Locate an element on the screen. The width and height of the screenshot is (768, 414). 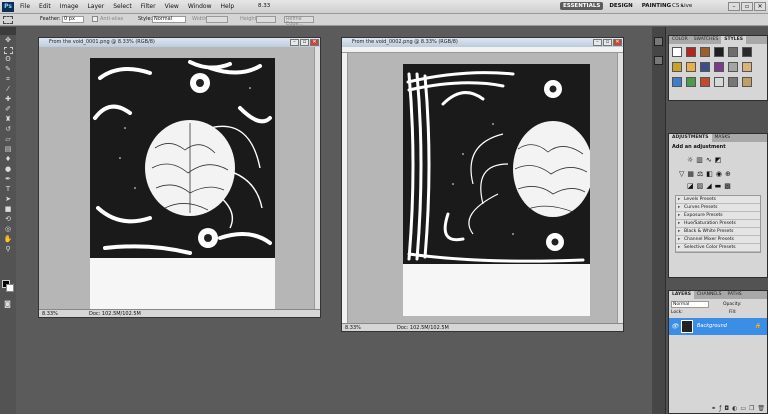
3d-orbit-tool-icon: ◎ is located at coordinates (8, 229).